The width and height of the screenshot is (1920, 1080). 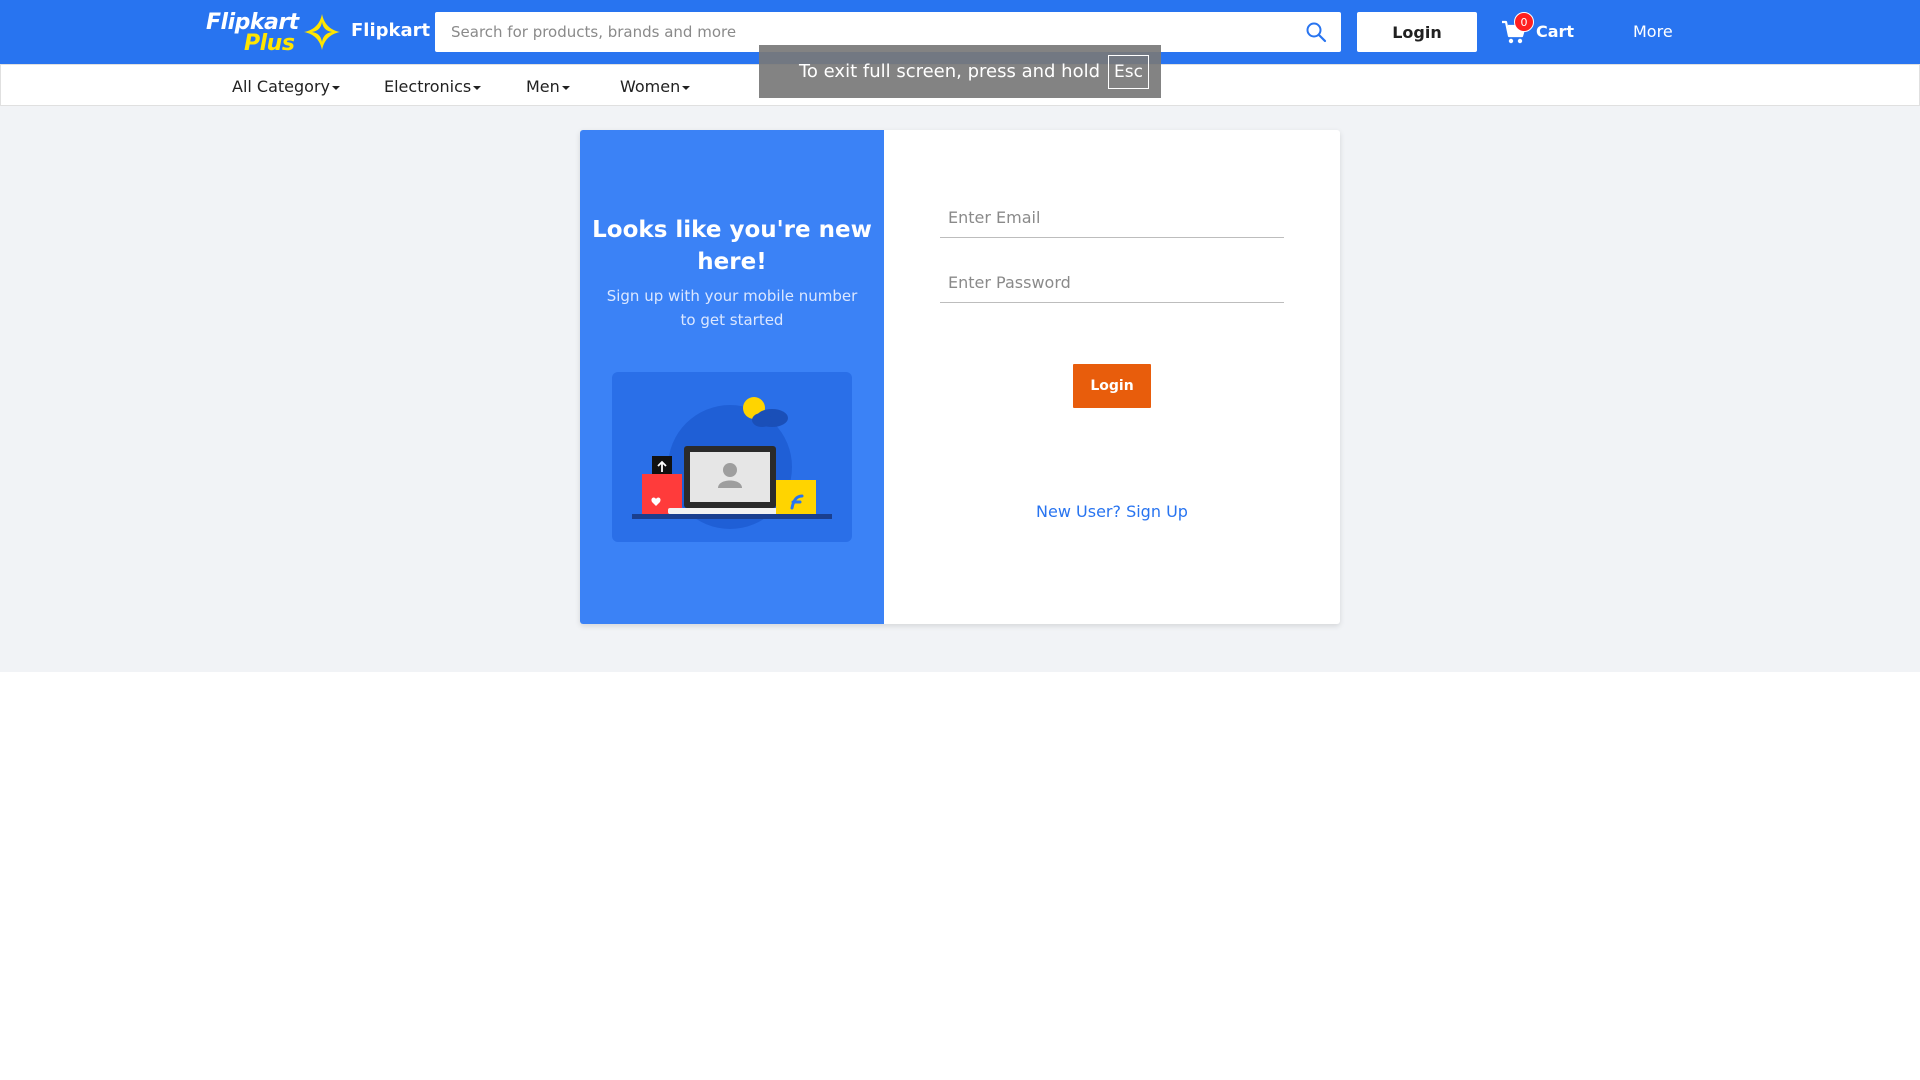 What do you see at coordinates (1417, 32) in the screenshot?
I see `header-login-button: Login` at bounding box center [1417, 32].